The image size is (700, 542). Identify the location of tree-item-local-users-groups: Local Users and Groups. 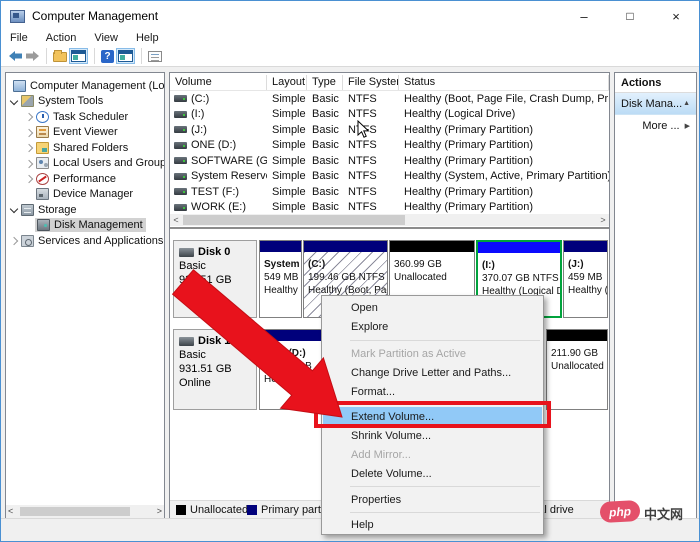
(85, 164).